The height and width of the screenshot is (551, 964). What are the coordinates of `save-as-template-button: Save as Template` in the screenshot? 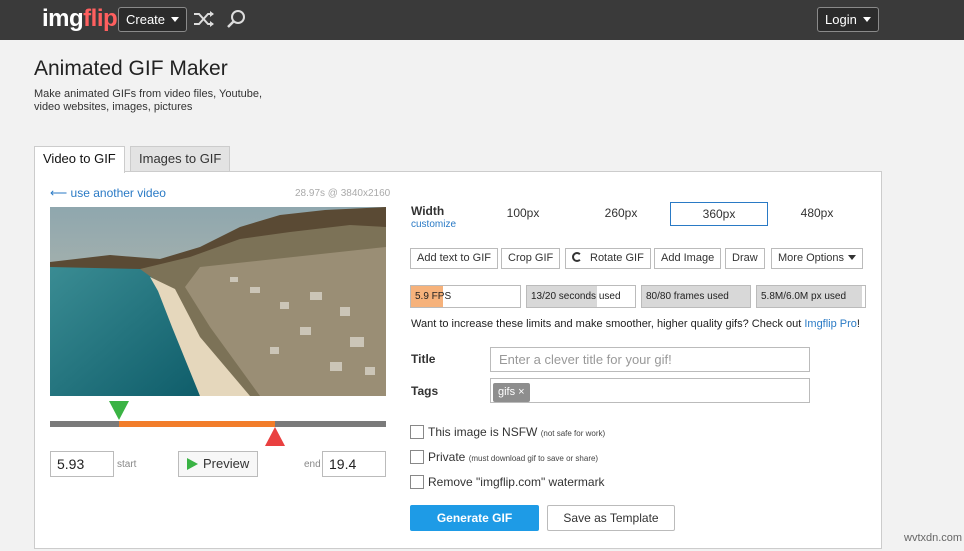 It's located at (611, 518).